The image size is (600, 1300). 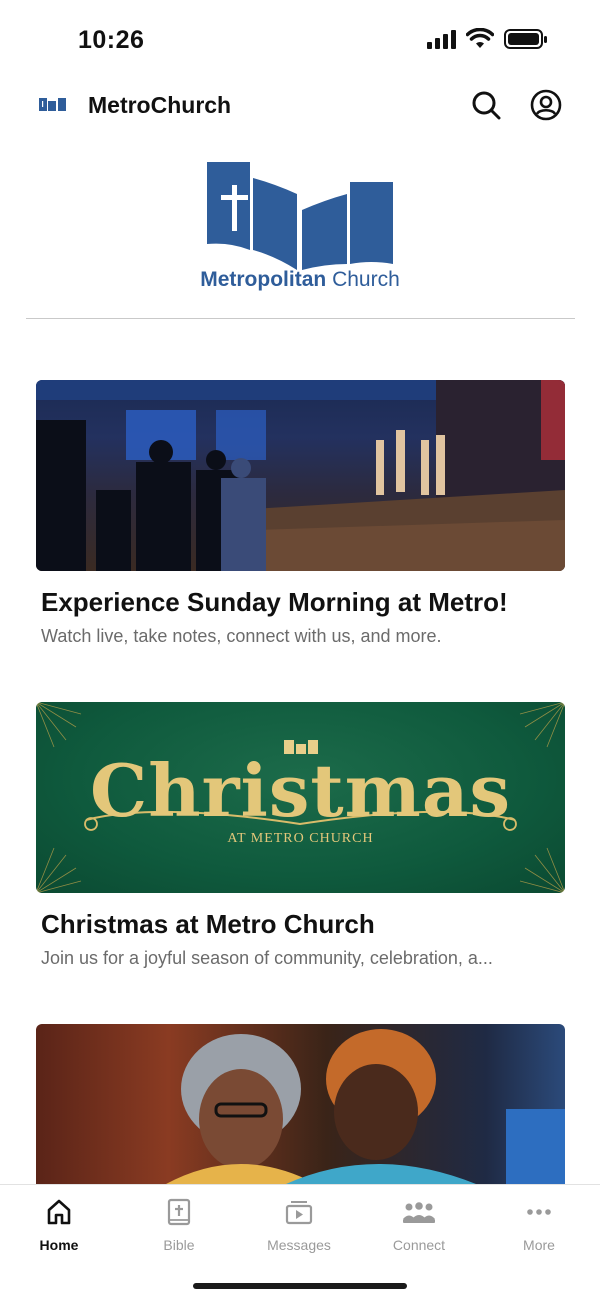 I want to click on brand-name: Metropolitan Church, so click(x=300, y=280).